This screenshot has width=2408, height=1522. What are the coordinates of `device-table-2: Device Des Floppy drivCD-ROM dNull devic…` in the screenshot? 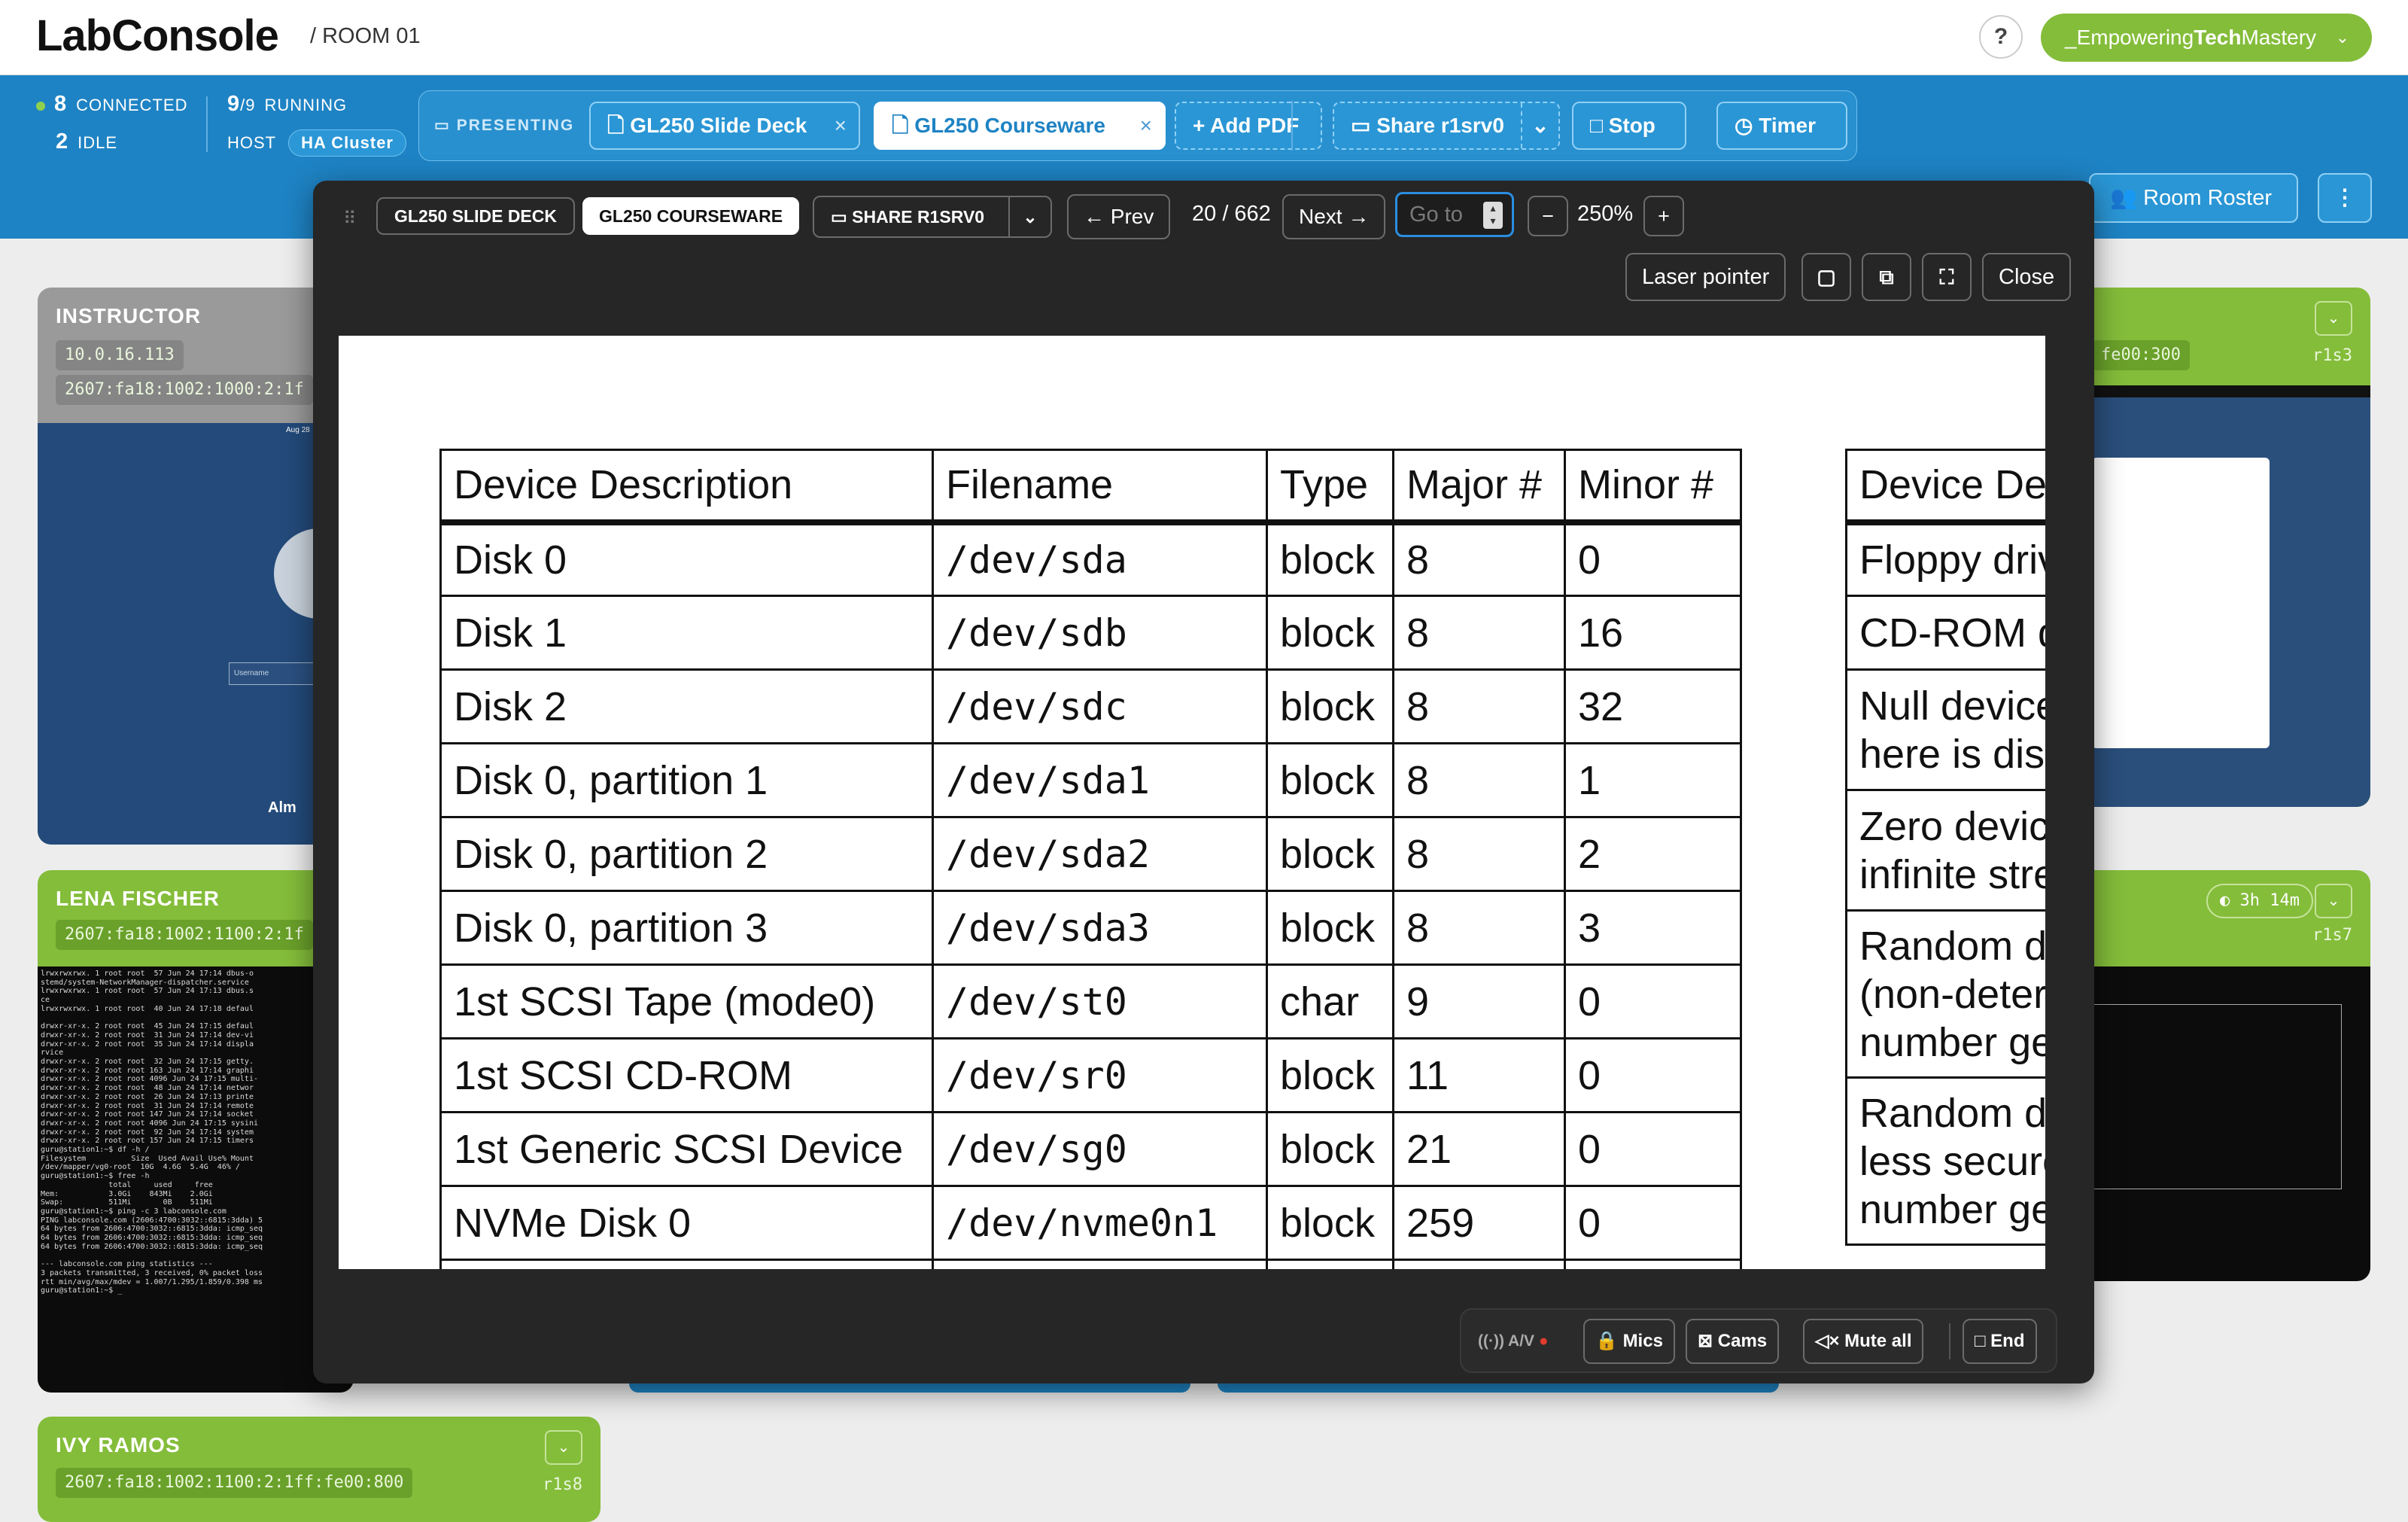 It's located at (1945, 848).